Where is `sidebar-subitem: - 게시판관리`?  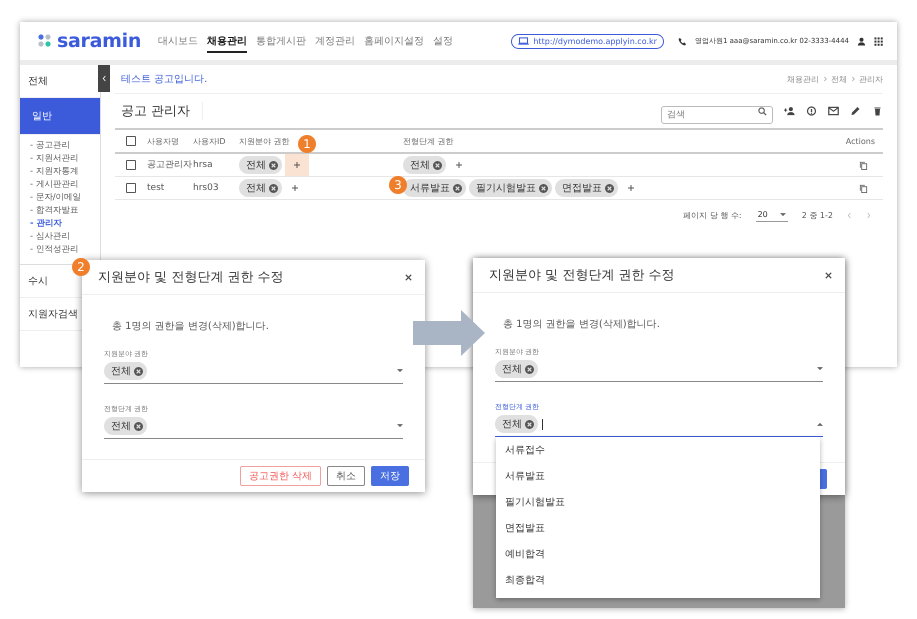
sidebar-subitem: - 게시판관리 is located at coordinates (60, 184).